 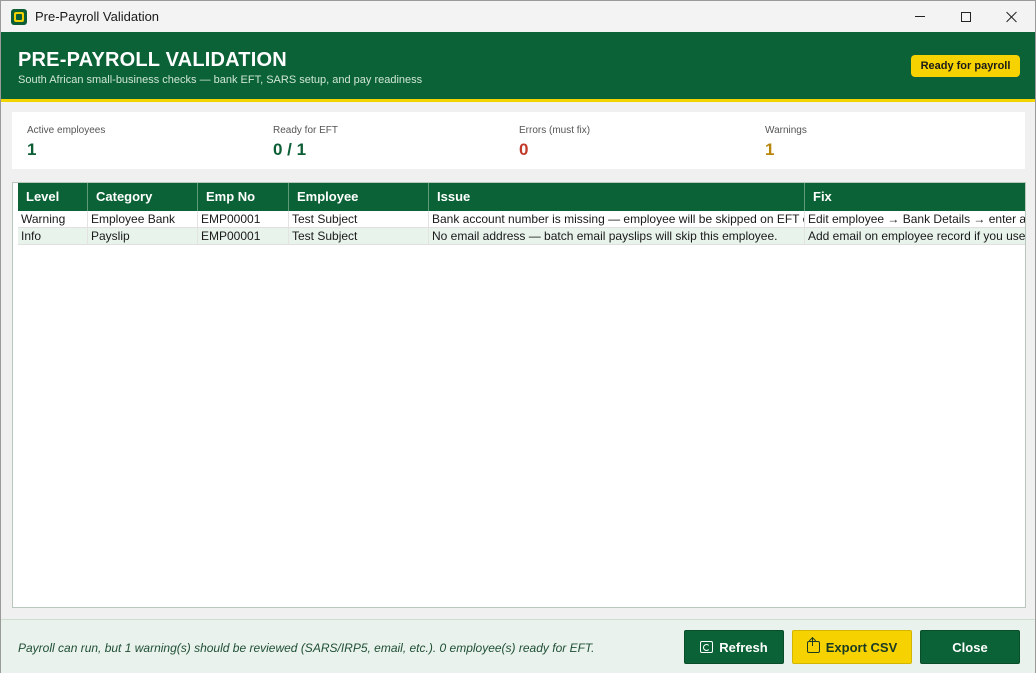 I want to click on close-button: Close, so click(x=970, y=647).